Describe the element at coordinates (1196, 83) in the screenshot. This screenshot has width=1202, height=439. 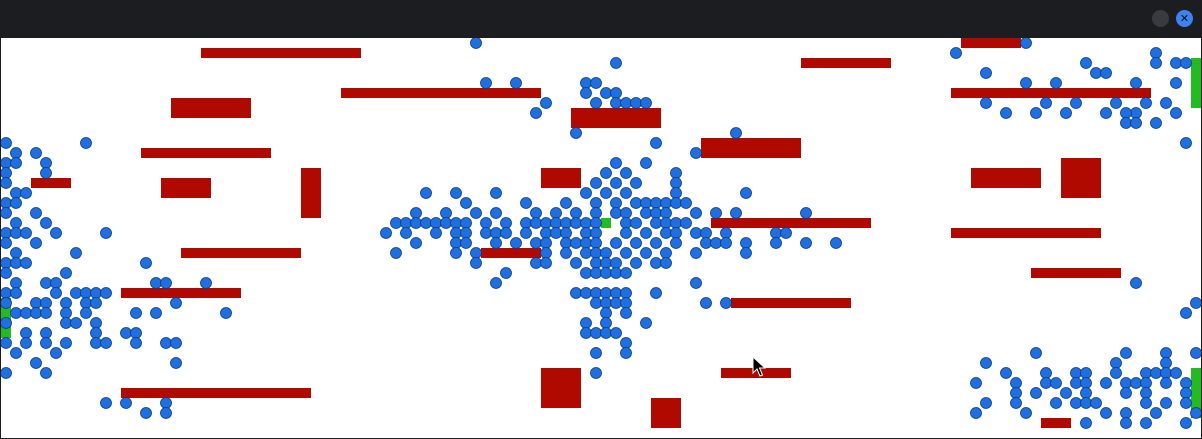
I see `goal-zone` at that location.